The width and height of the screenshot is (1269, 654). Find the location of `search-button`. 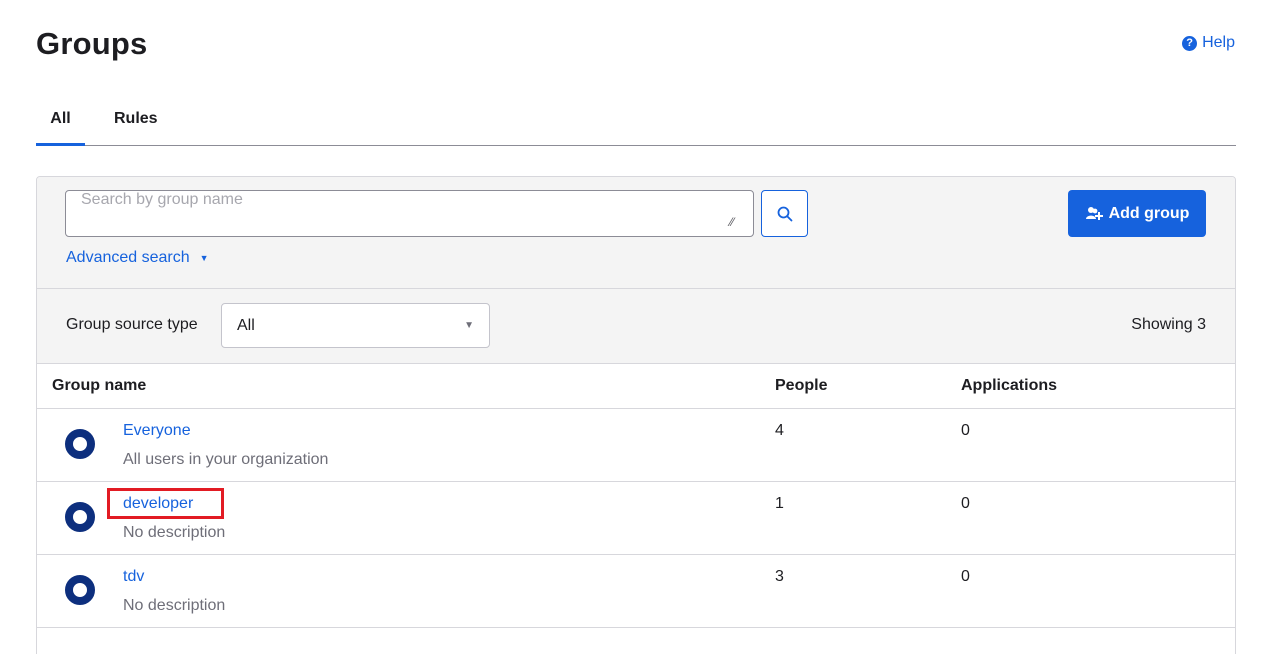

search-button is located at coordinates (784, 213).